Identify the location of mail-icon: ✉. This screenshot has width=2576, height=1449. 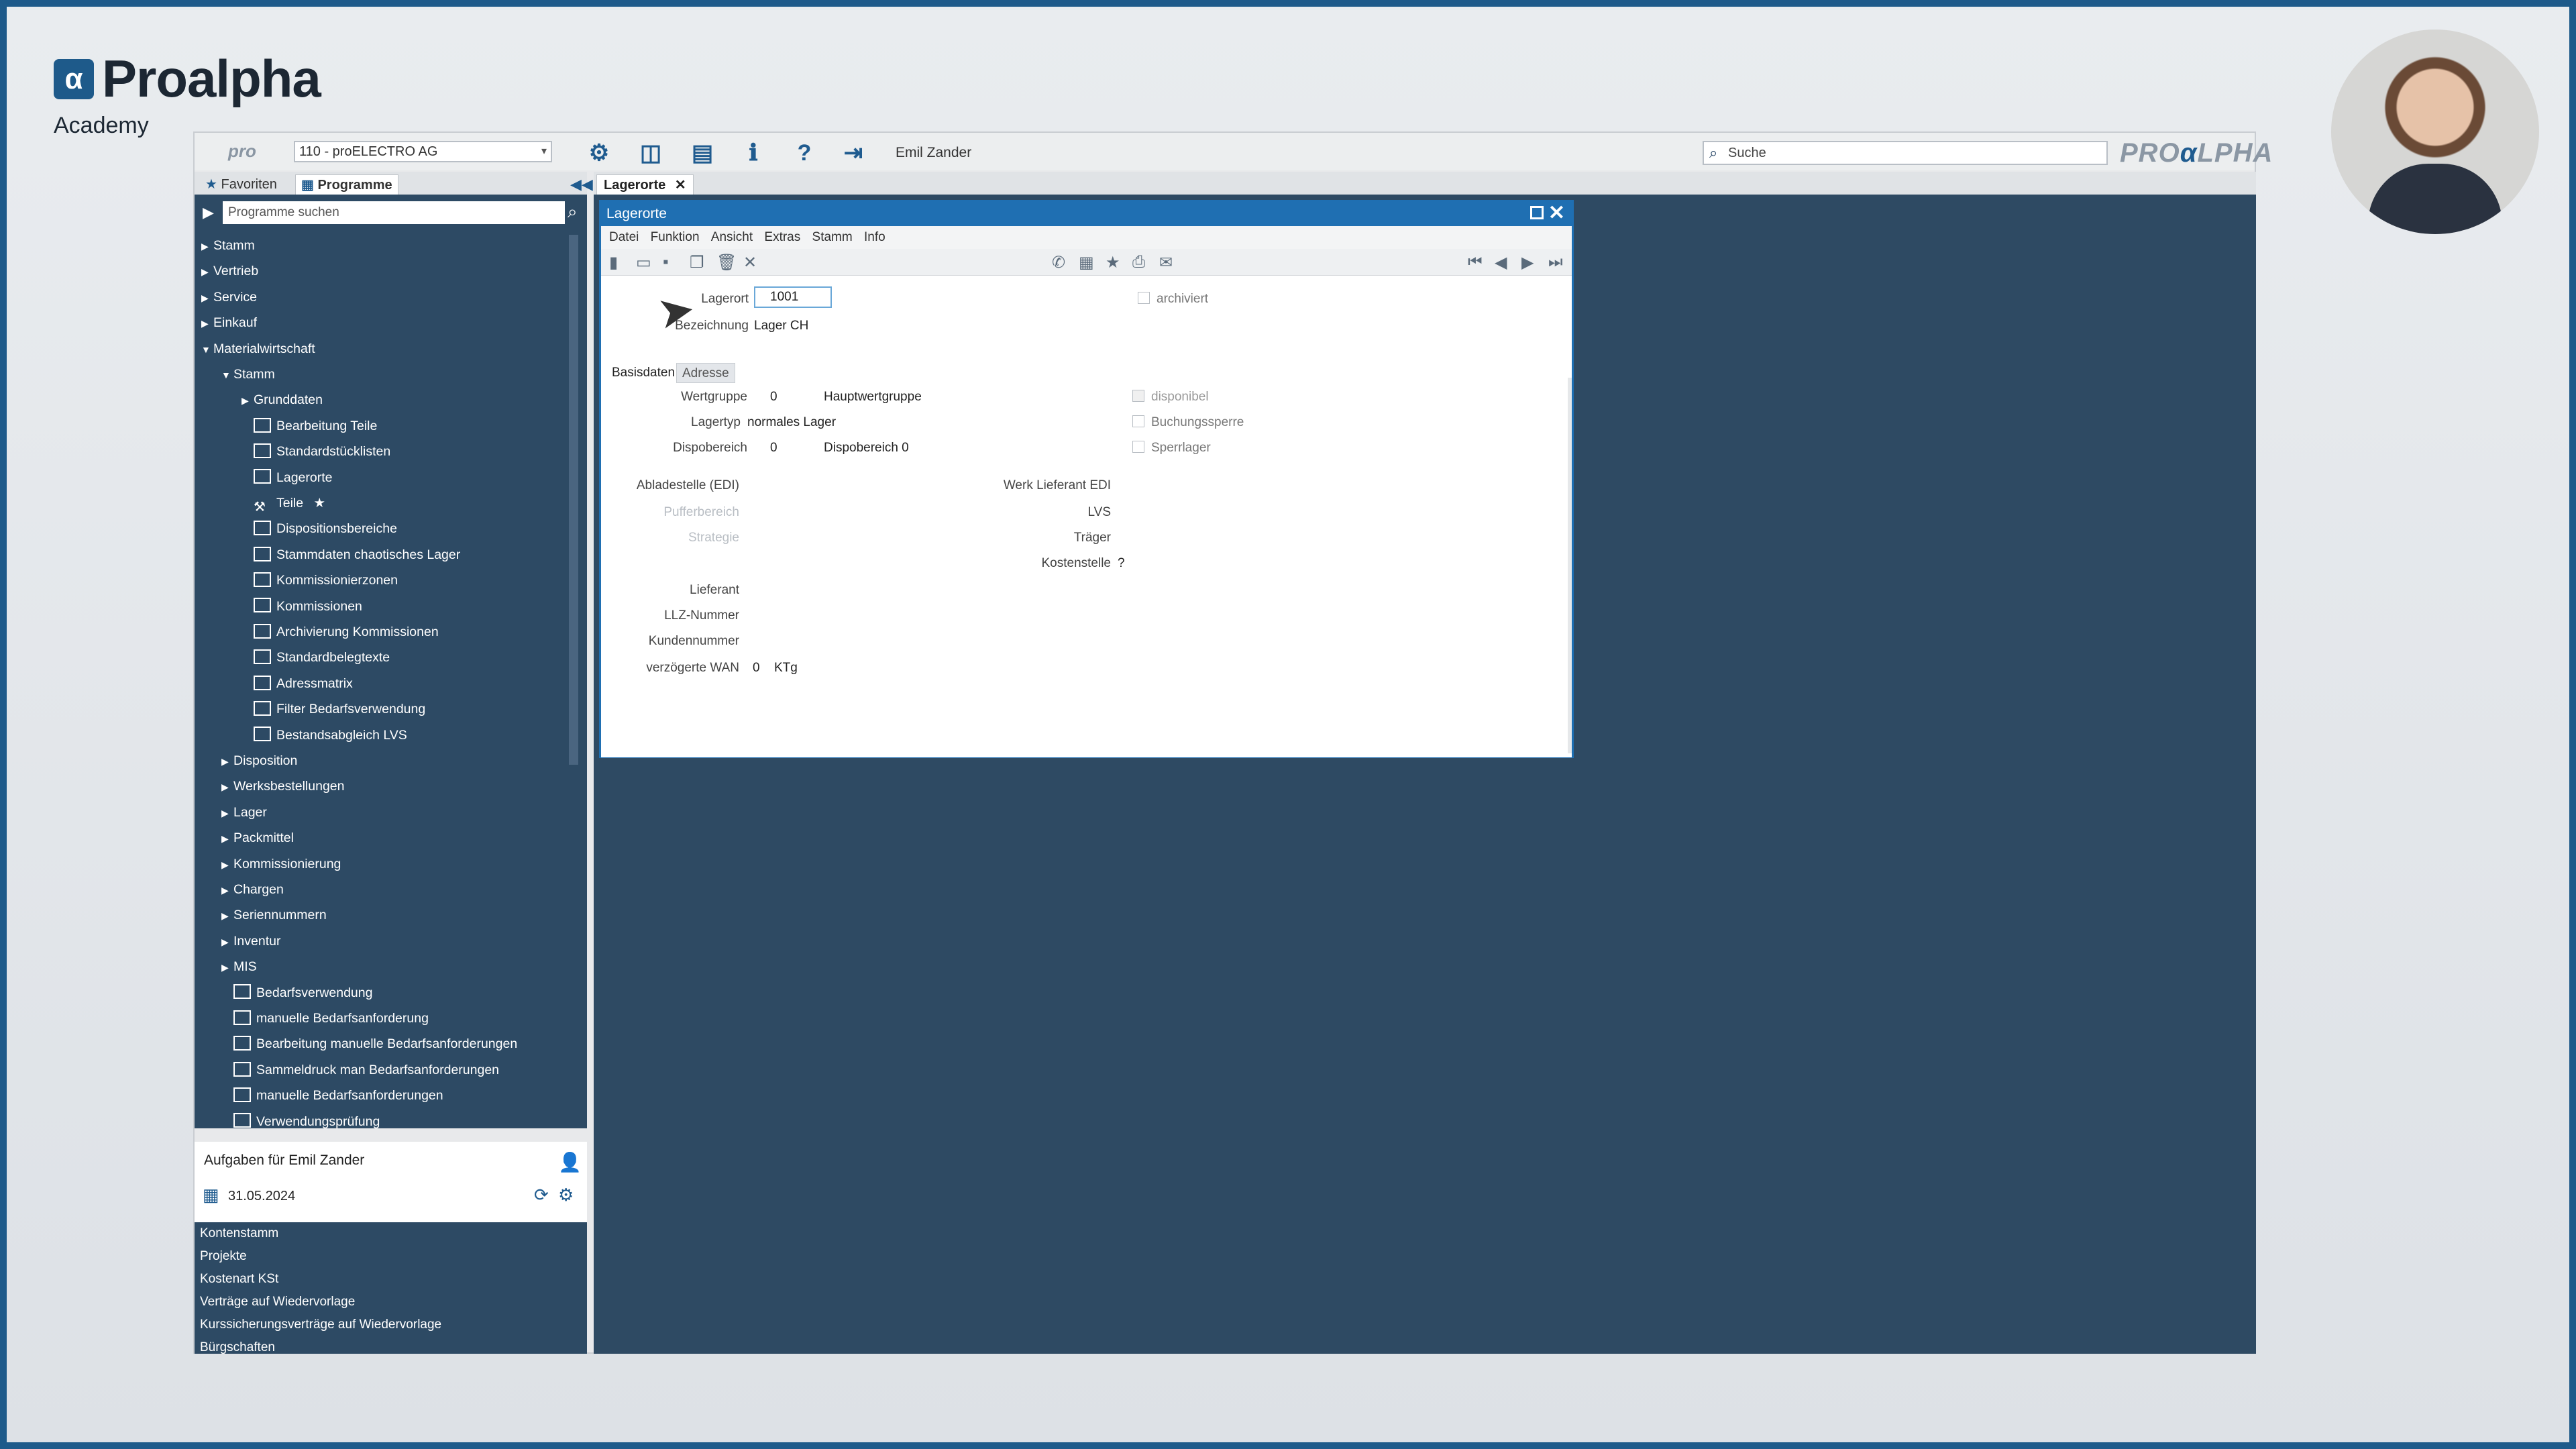
(1166, 262).